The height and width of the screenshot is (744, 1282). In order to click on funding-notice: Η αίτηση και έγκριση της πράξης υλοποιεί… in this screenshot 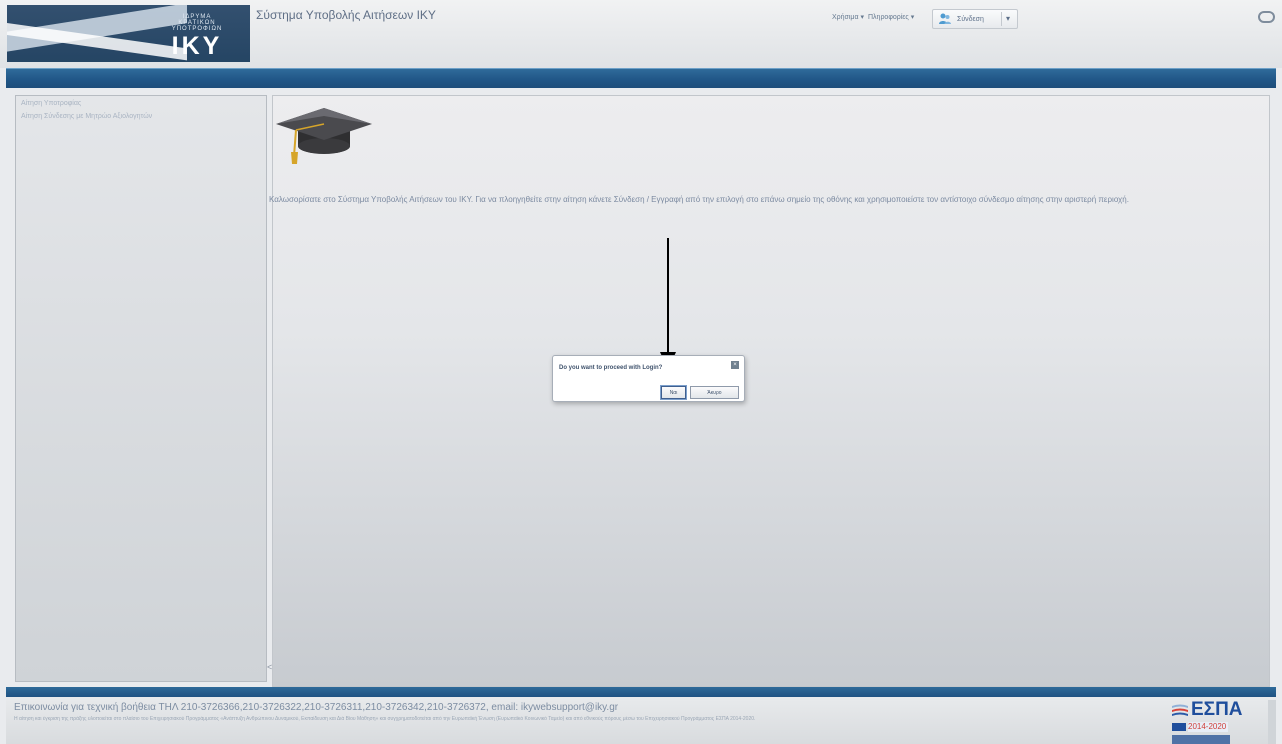, I will do `click(385, 719)`.